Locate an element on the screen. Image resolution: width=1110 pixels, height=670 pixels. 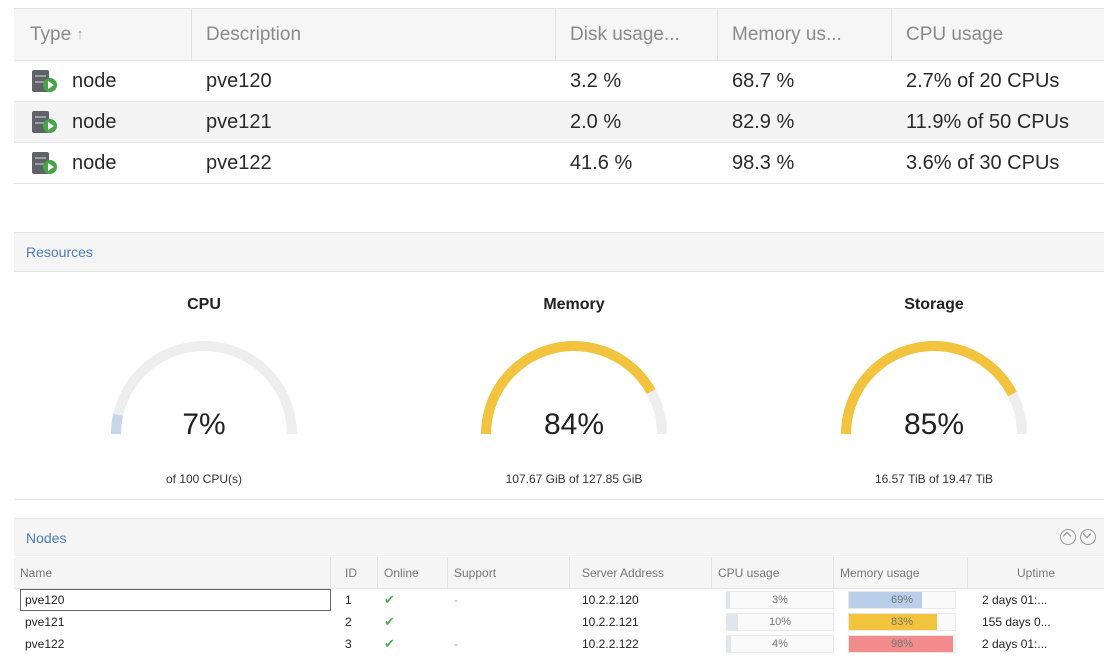
memory-cell: 83% is located at coordinates (901, 622).